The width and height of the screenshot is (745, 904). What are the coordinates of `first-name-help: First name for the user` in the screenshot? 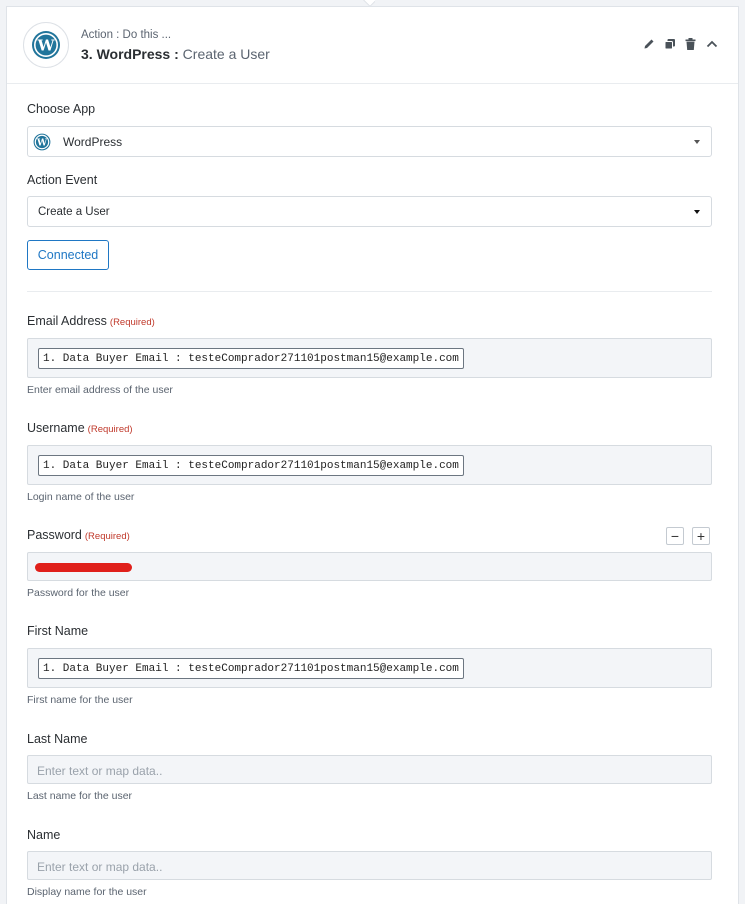 It's located at (80, 700).